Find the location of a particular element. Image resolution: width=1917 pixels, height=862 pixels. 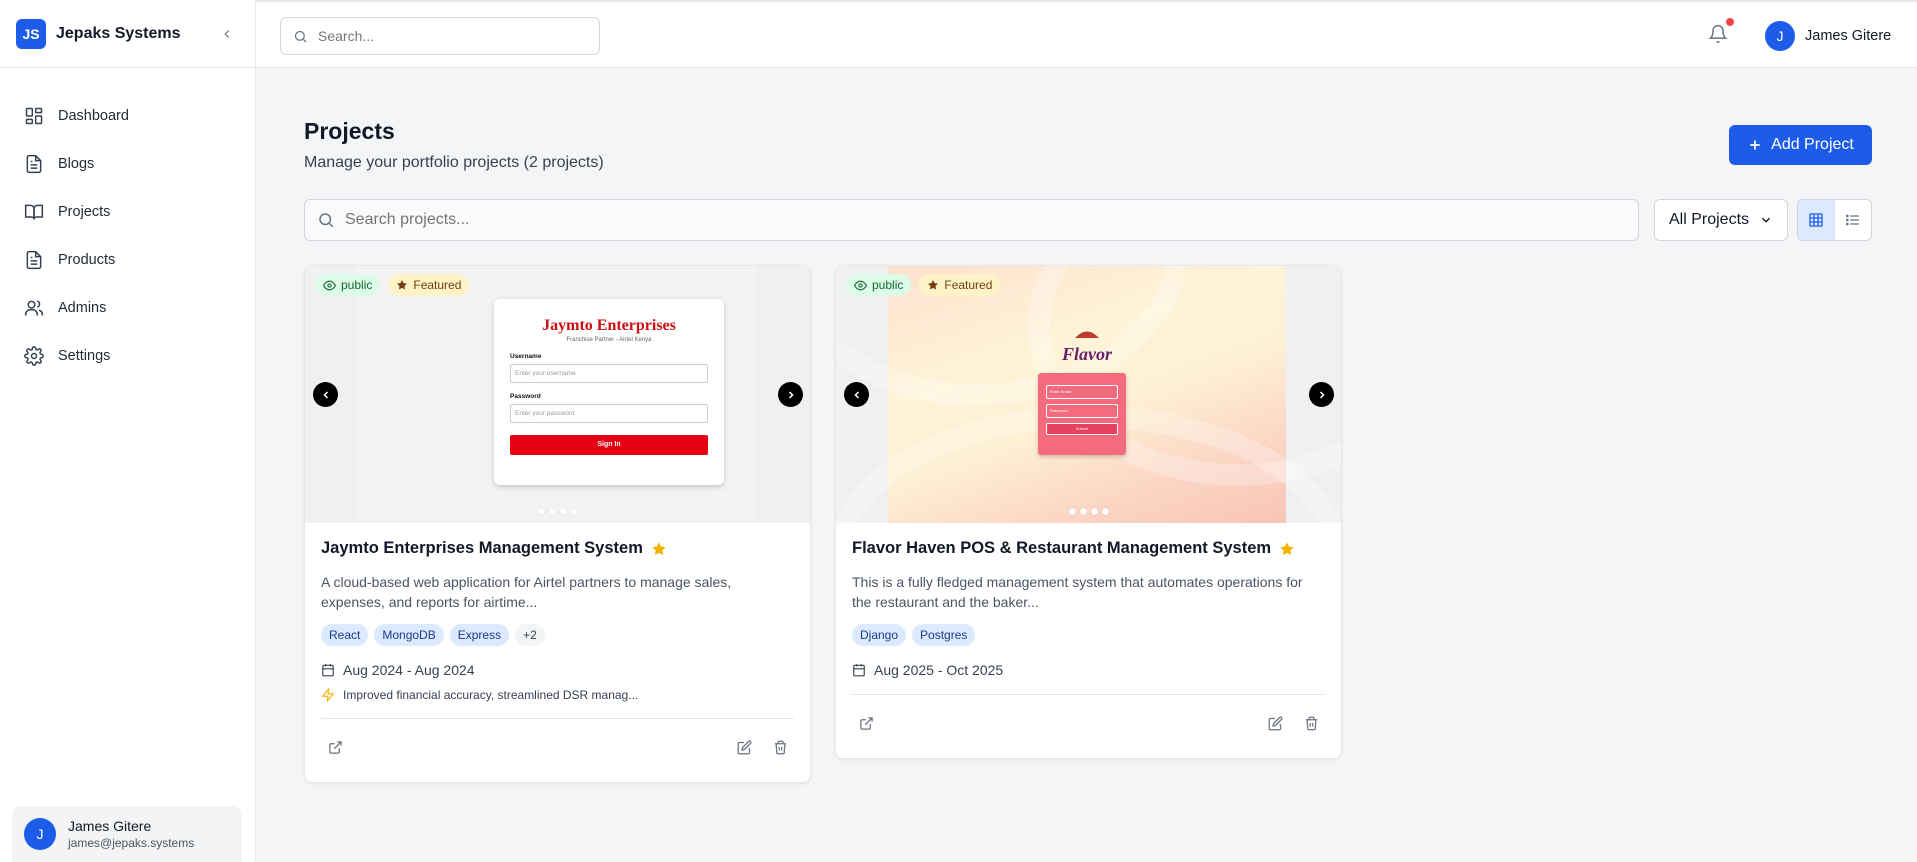

notifications-button is located at coordinates (1721, 33).